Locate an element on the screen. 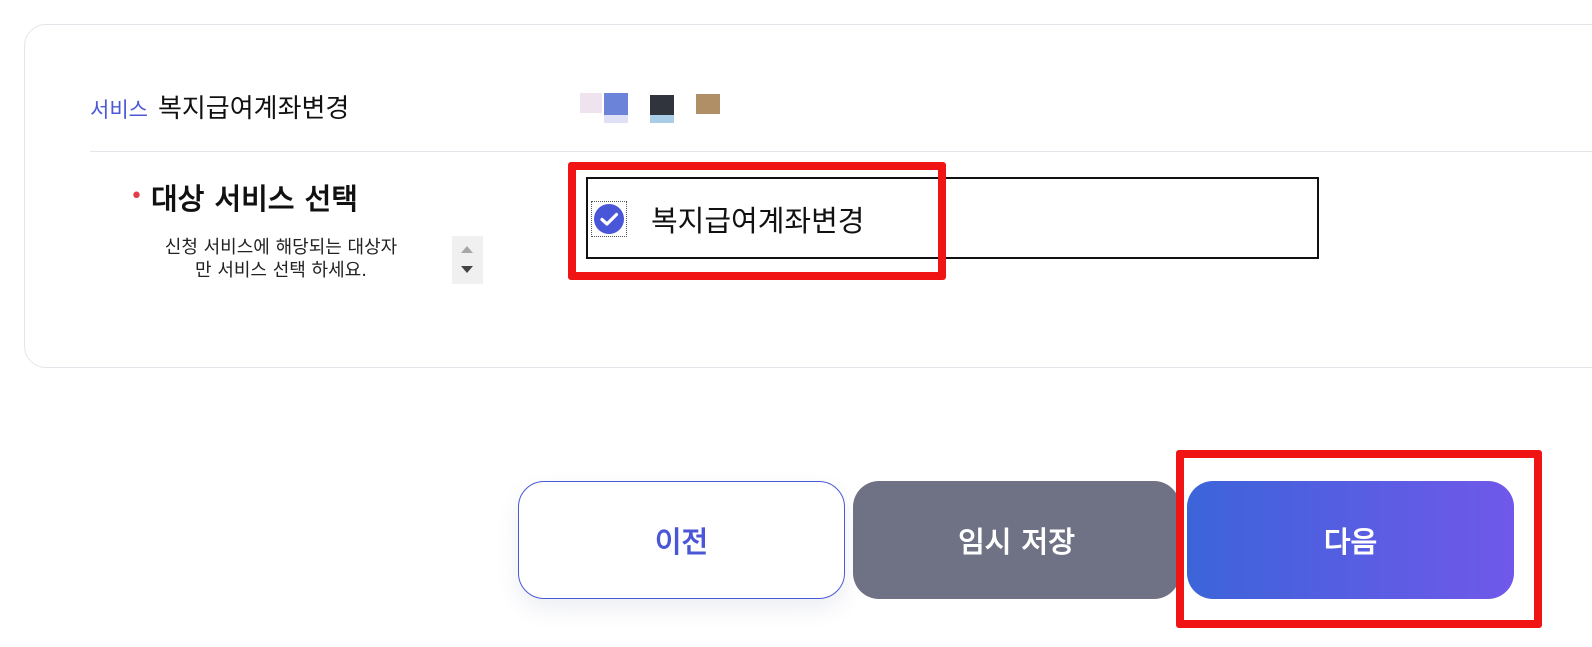 This screenshot has height=647, width=1592. section-divider is located at coordinates (841, 151).